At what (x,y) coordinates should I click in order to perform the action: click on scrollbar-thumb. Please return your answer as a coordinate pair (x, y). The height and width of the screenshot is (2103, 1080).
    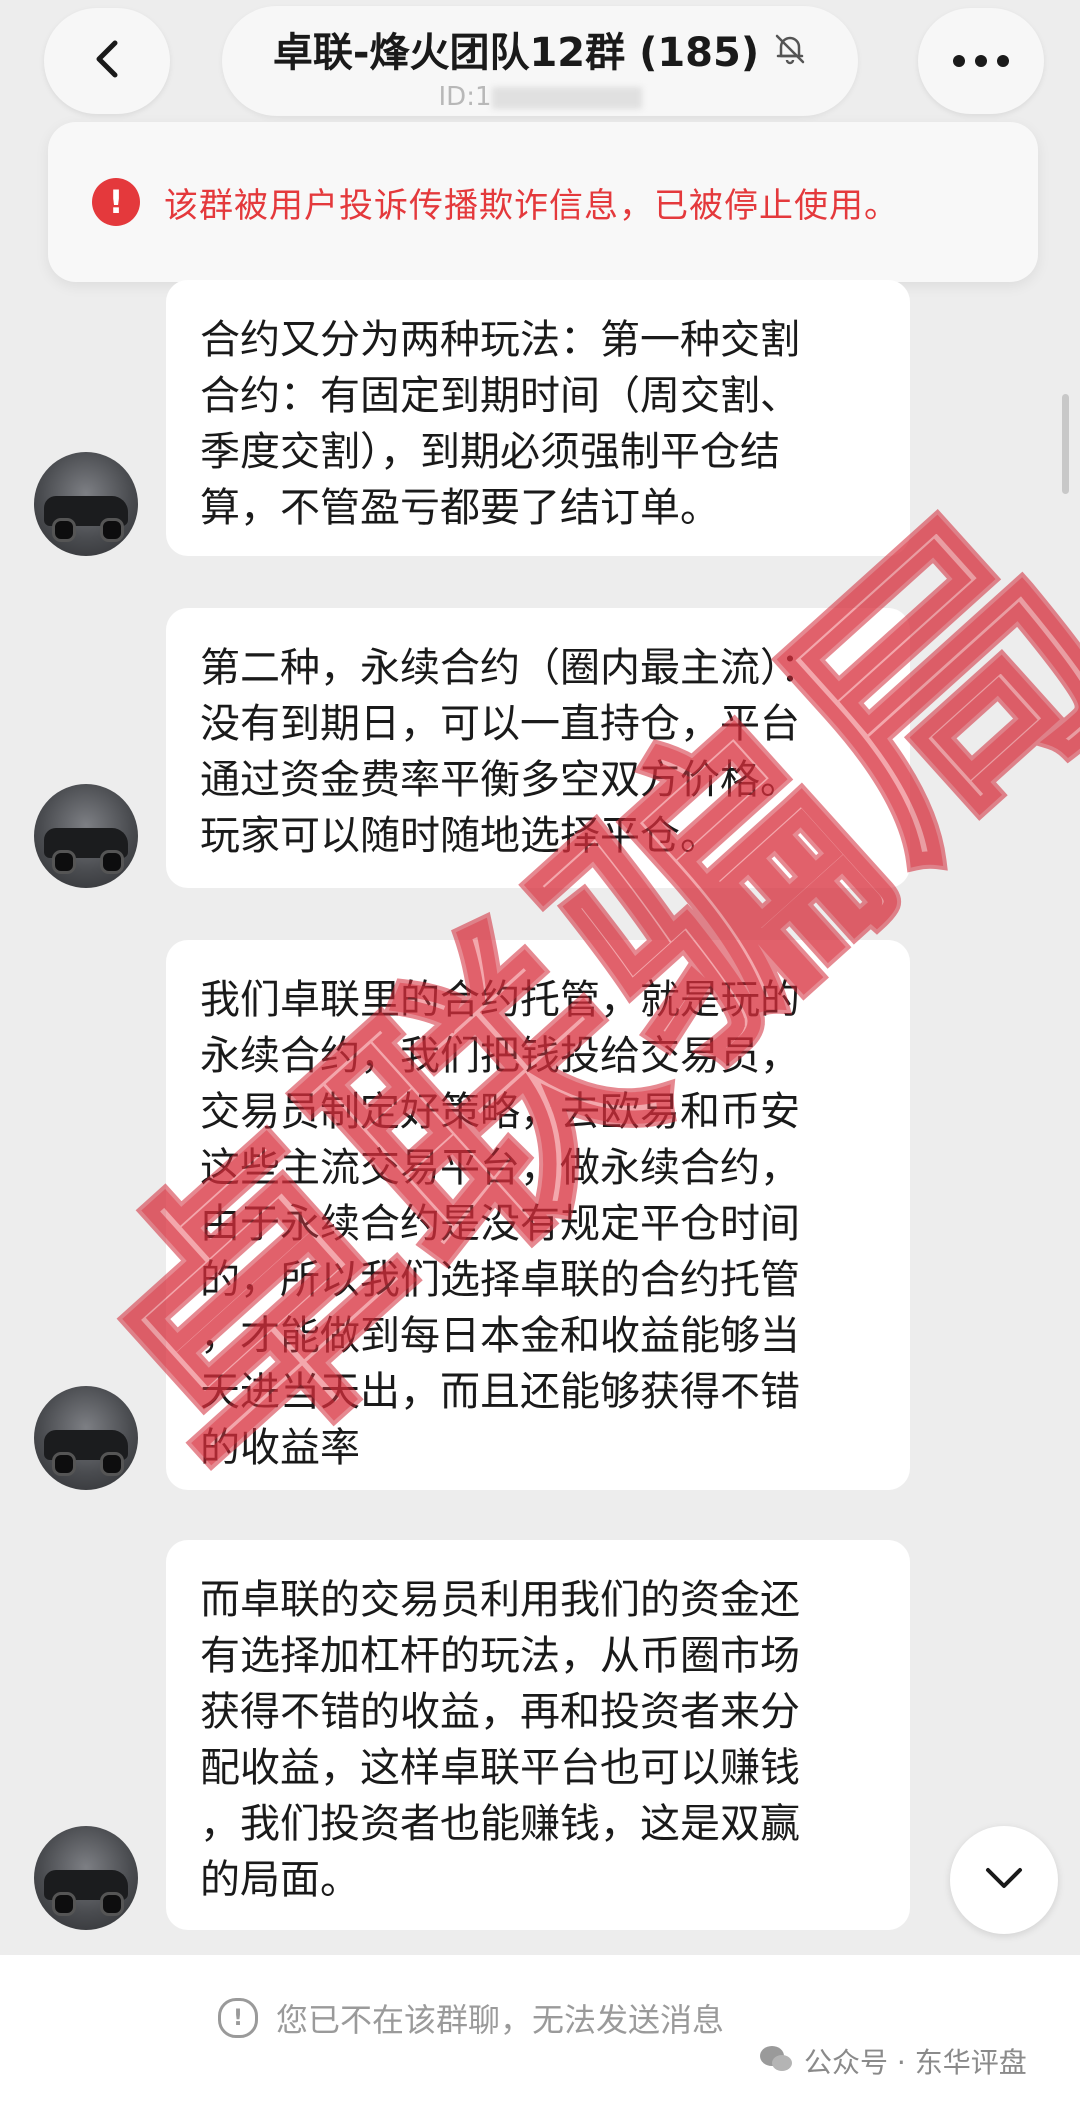
    Looking at the image, I should click on (1065, 444).